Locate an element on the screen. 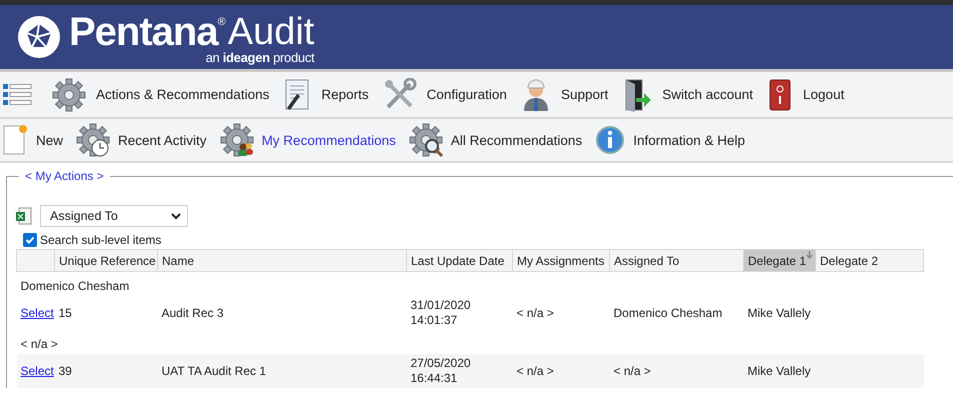 This screenshot has width=953, height=405. menu-item: Support is located at coordinates (564, 95).